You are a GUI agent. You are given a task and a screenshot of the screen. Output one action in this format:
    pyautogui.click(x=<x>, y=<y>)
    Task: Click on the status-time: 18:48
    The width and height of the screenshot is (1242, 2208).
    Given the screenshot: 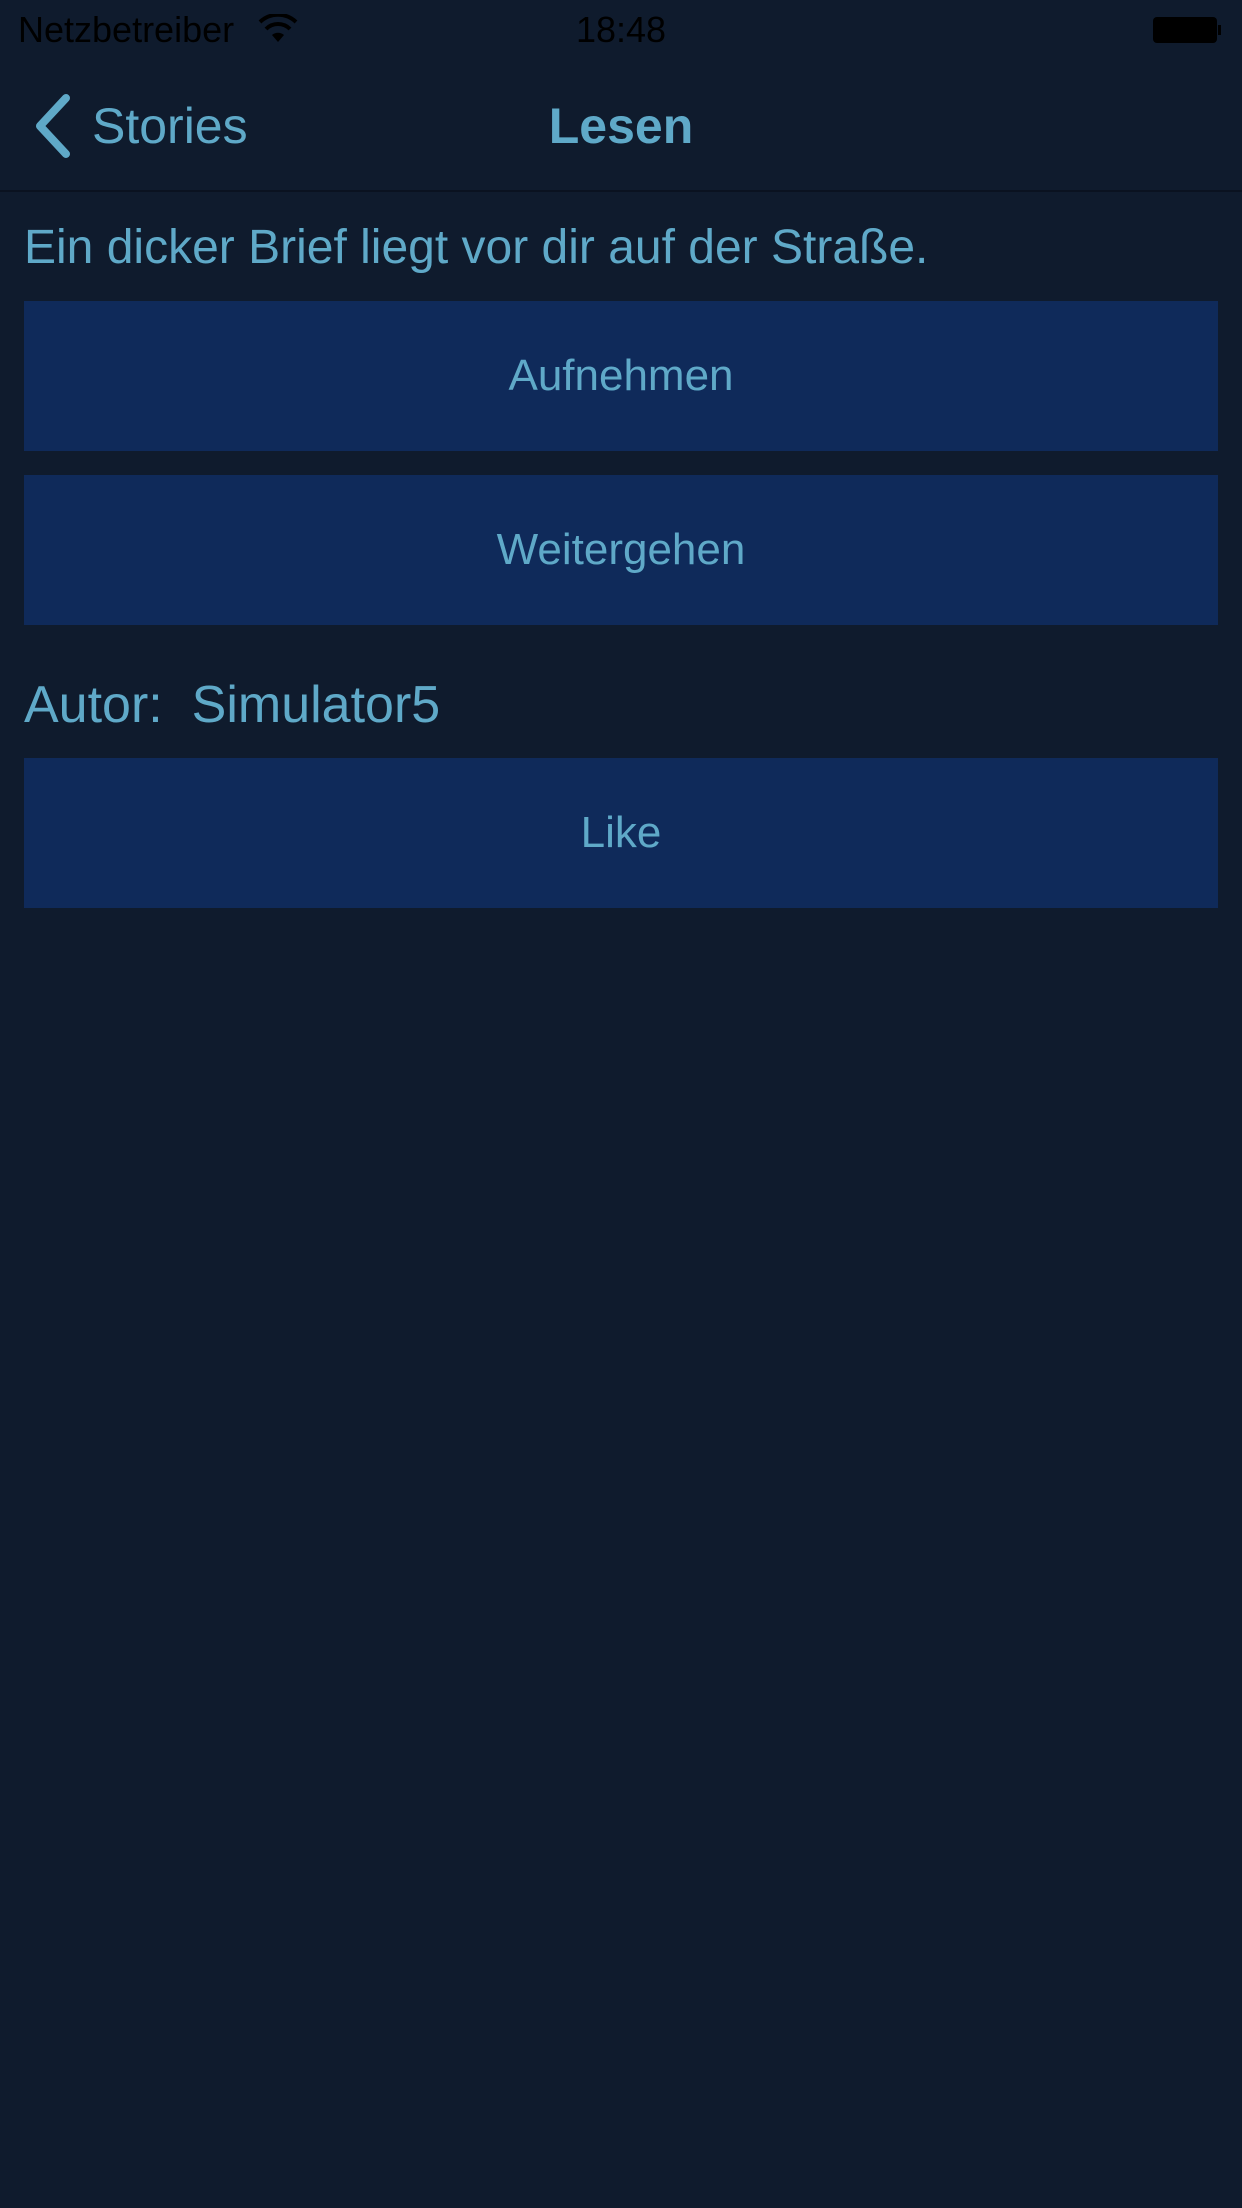 What is the action you would take?
    pyautogui.click(x=621, y=29)
    